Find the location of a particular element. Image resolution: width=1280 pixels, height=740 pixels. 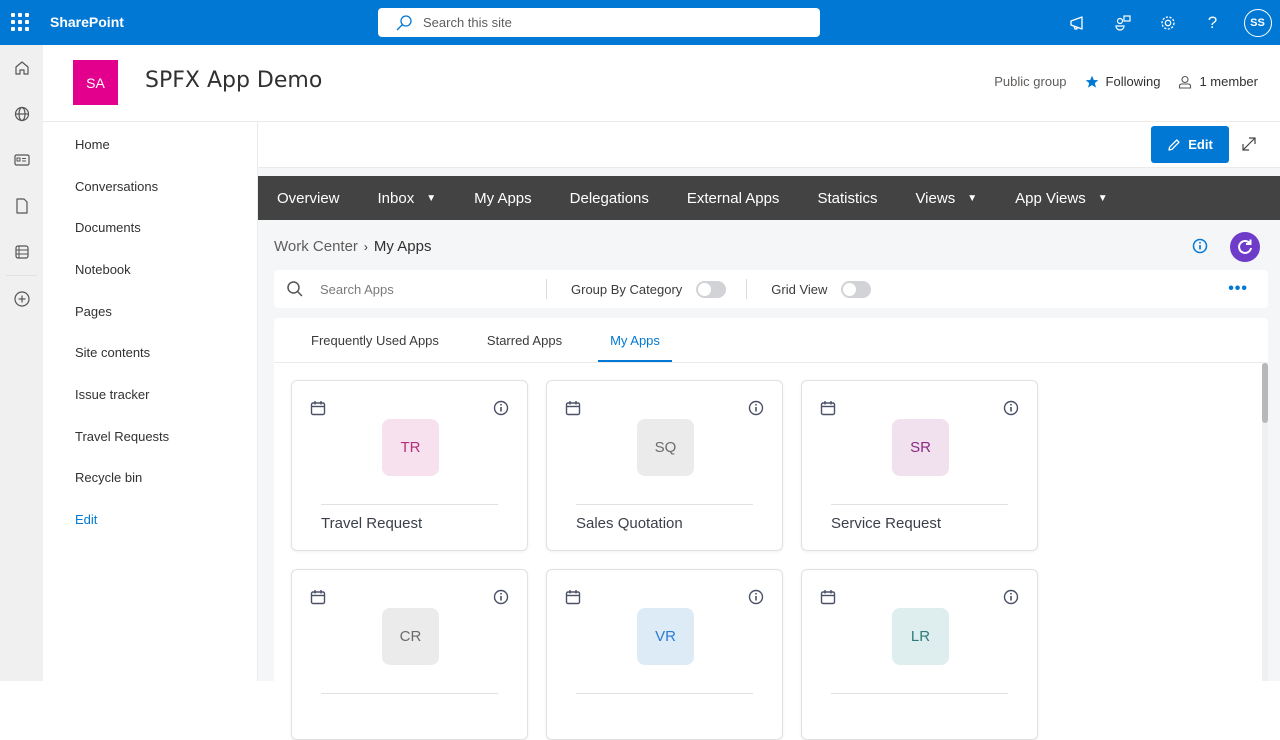

app-card: LR is located at coordinates (919, 654).